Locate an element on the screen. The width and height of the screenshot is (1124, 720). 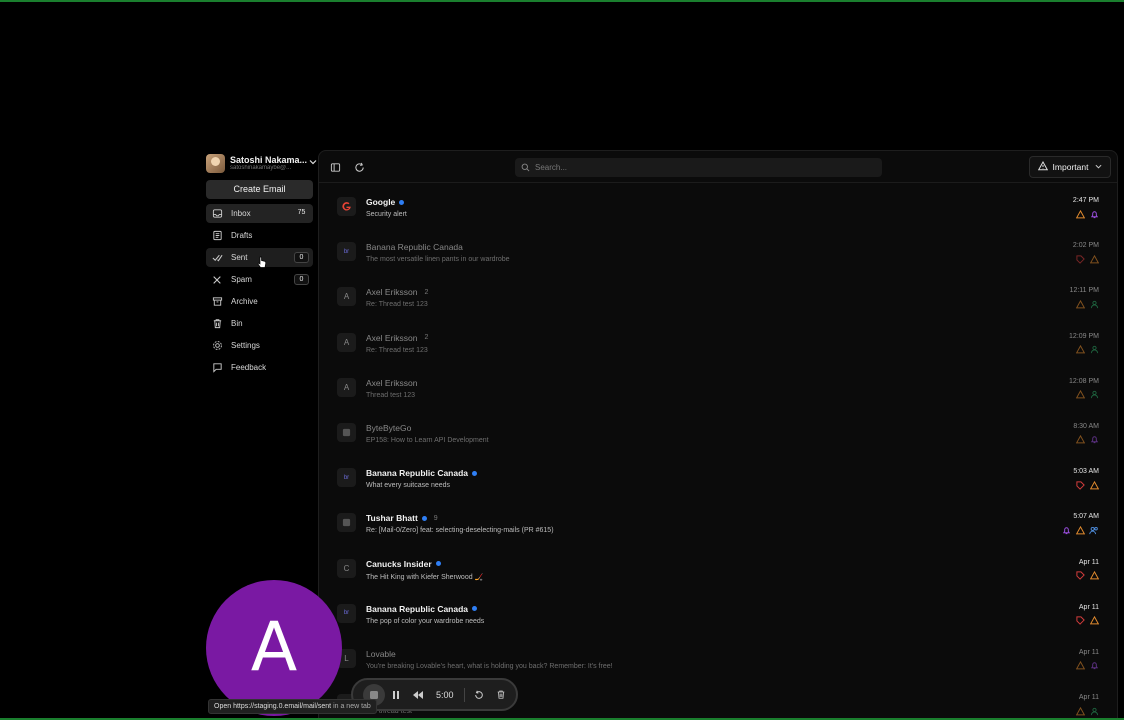
mail-sender-group: Lovable is located at coordinates (381, 654).